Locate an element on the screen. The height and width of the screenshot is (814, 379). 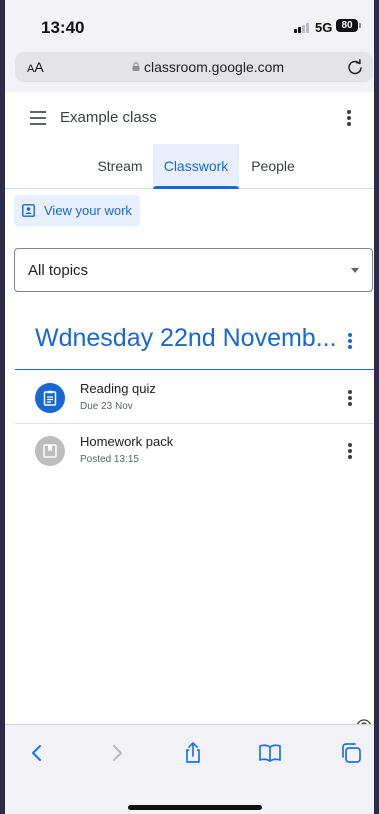
topic-options-icon is located at coordinates (350, 341).